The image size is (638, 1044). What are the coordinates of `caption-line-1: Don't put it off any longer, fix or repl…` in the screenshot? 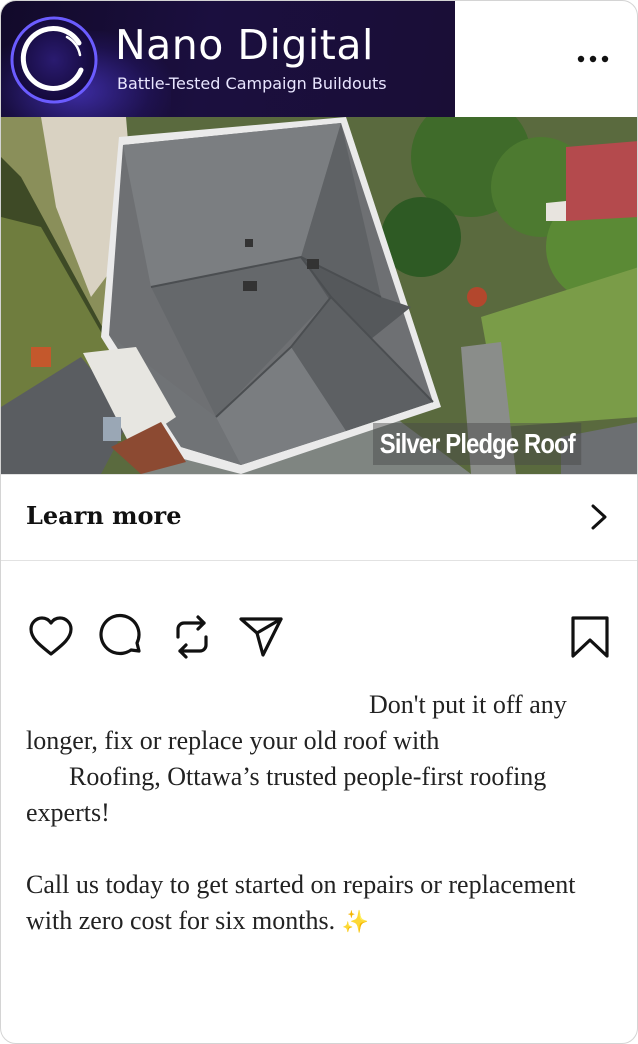 It's located at (296, 722).